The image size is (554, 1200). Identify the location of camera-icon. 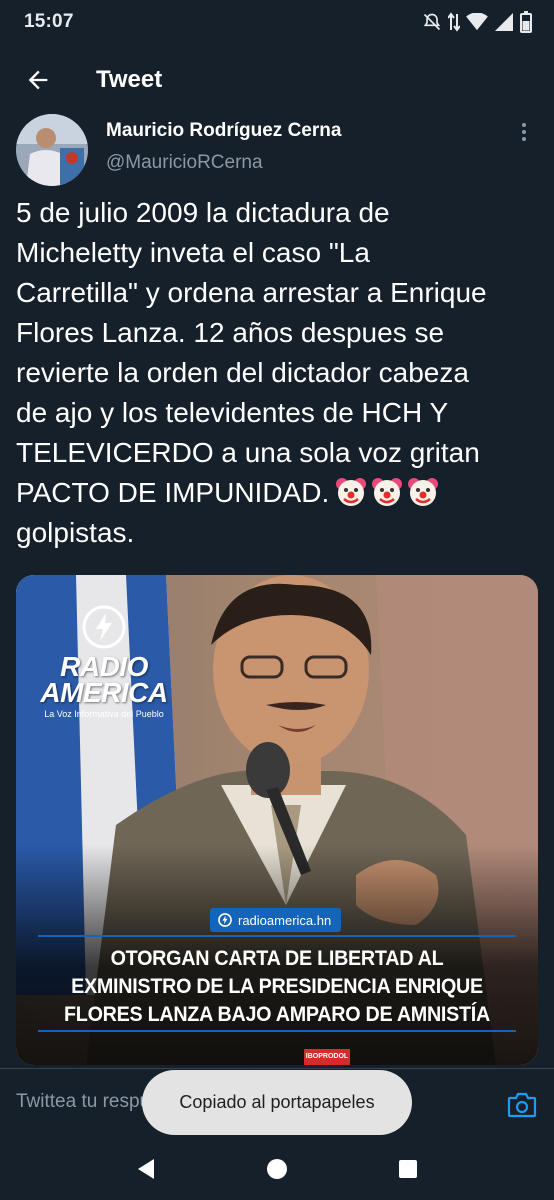
(522, 1105).